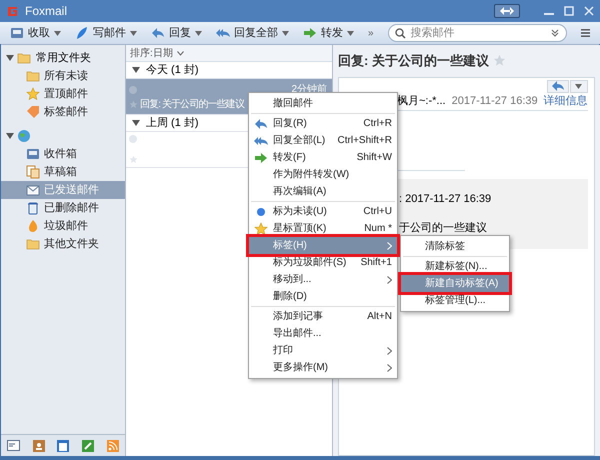  I want to click on menu-item-label: 回复(R), so click(290, 124).